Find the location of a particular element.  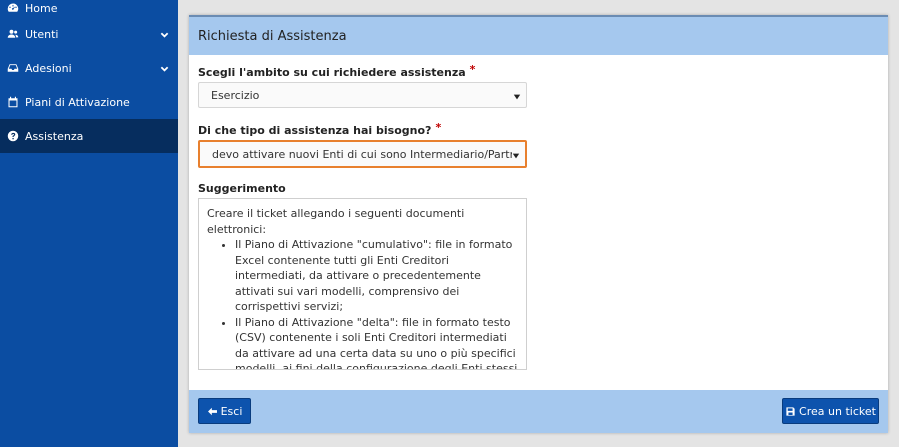

panel-footer: Esci Crea un ticket is located at coordinates (538, 411).